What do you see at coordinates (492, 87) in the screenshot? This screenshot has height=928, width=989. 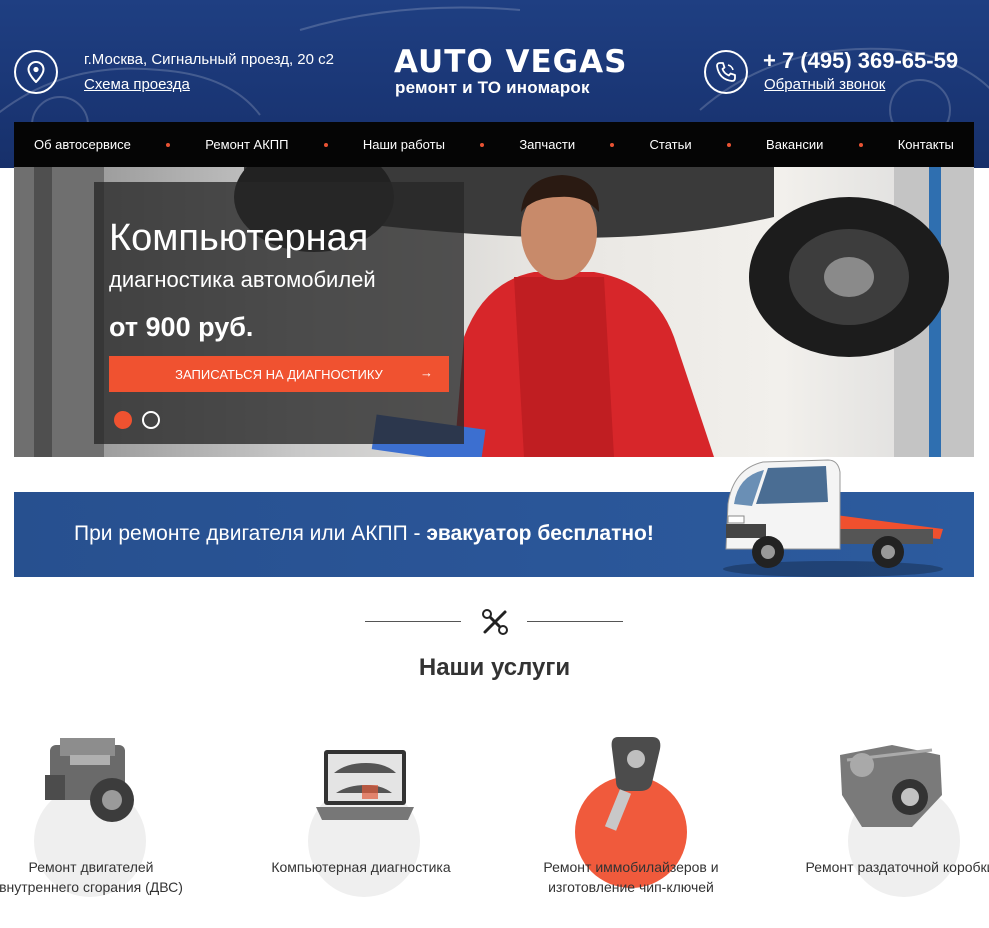 I see `logo-subtitle: ремонт и ТО иномарок` at bounding box center [492, 87].